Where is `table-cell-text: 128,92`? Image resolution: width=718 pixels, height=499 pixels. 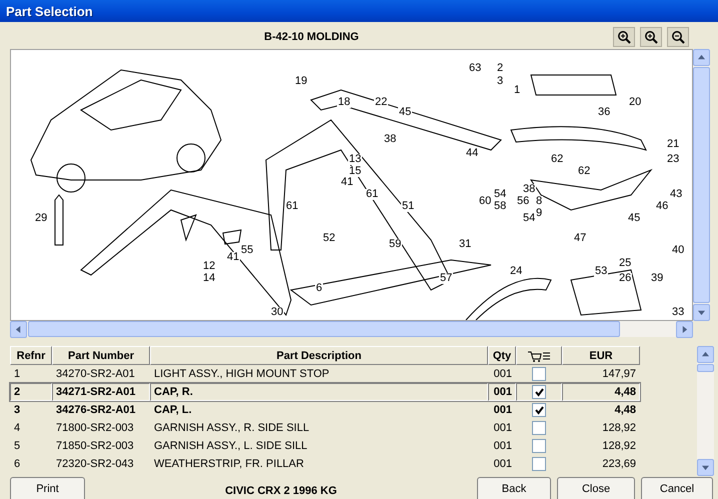 table-cell-text: 128,92 is located at coordinates (619, 446).